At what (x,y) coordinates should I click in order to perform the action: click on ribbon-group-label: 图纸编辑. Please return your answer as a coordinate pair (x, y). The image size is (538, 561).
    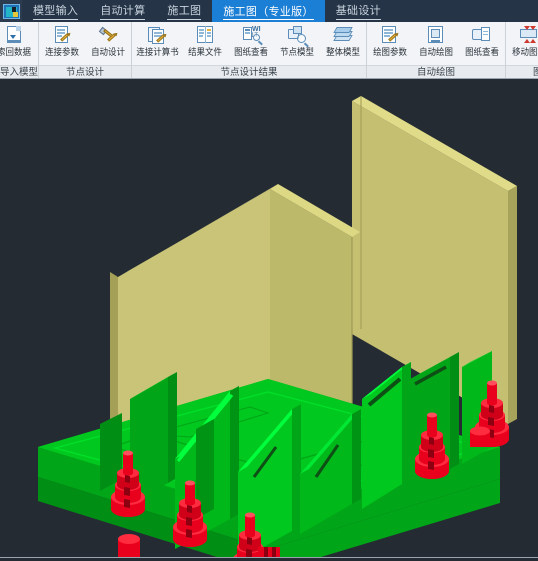
    Looking at the image, I should click on (522, 71).